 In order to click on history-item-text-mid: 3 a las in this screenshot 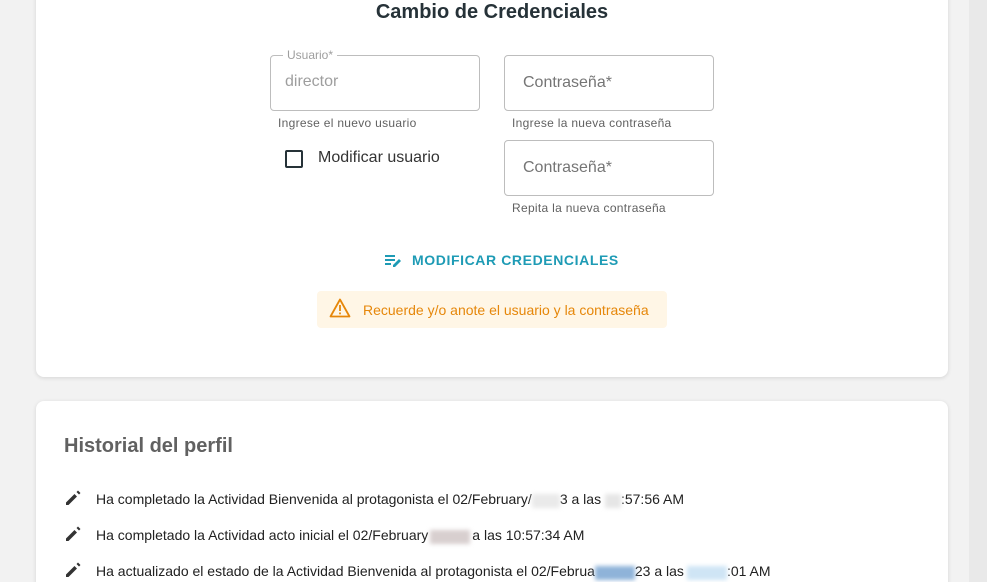, I will do `click(582, 499)`.